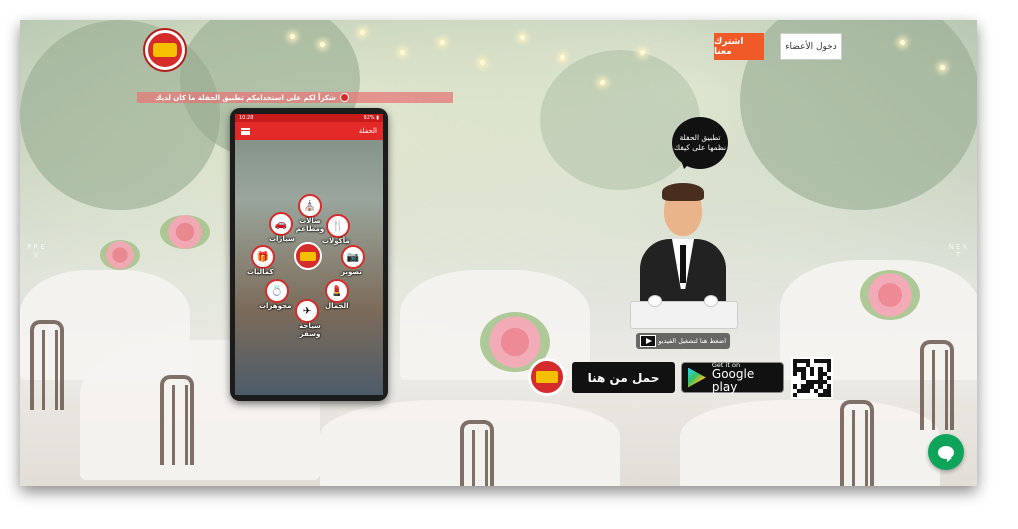  I want to click on qr-code, so click(812, 378).